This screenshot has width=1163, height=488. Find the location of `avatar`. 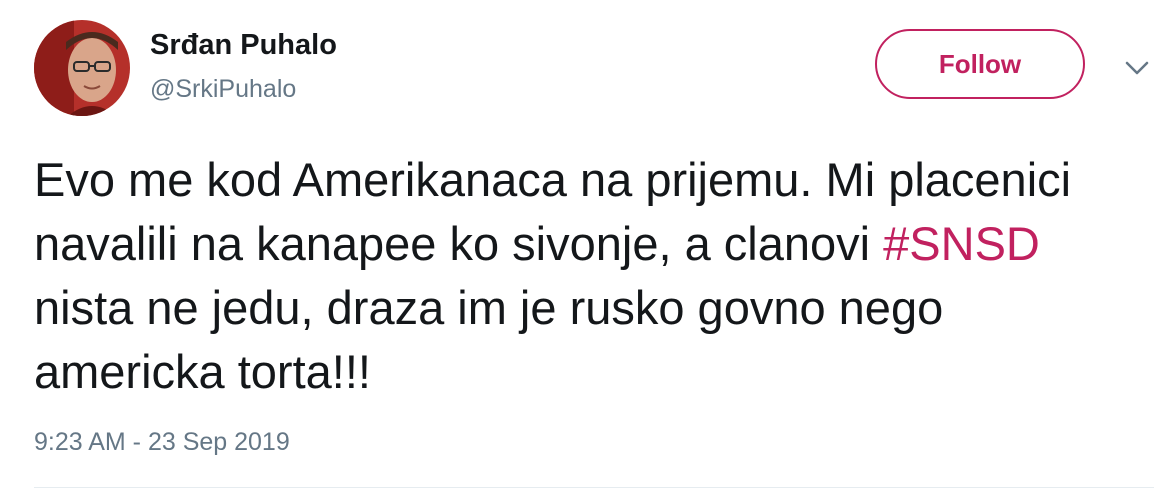

avatar is located at coordinates (82, 68).